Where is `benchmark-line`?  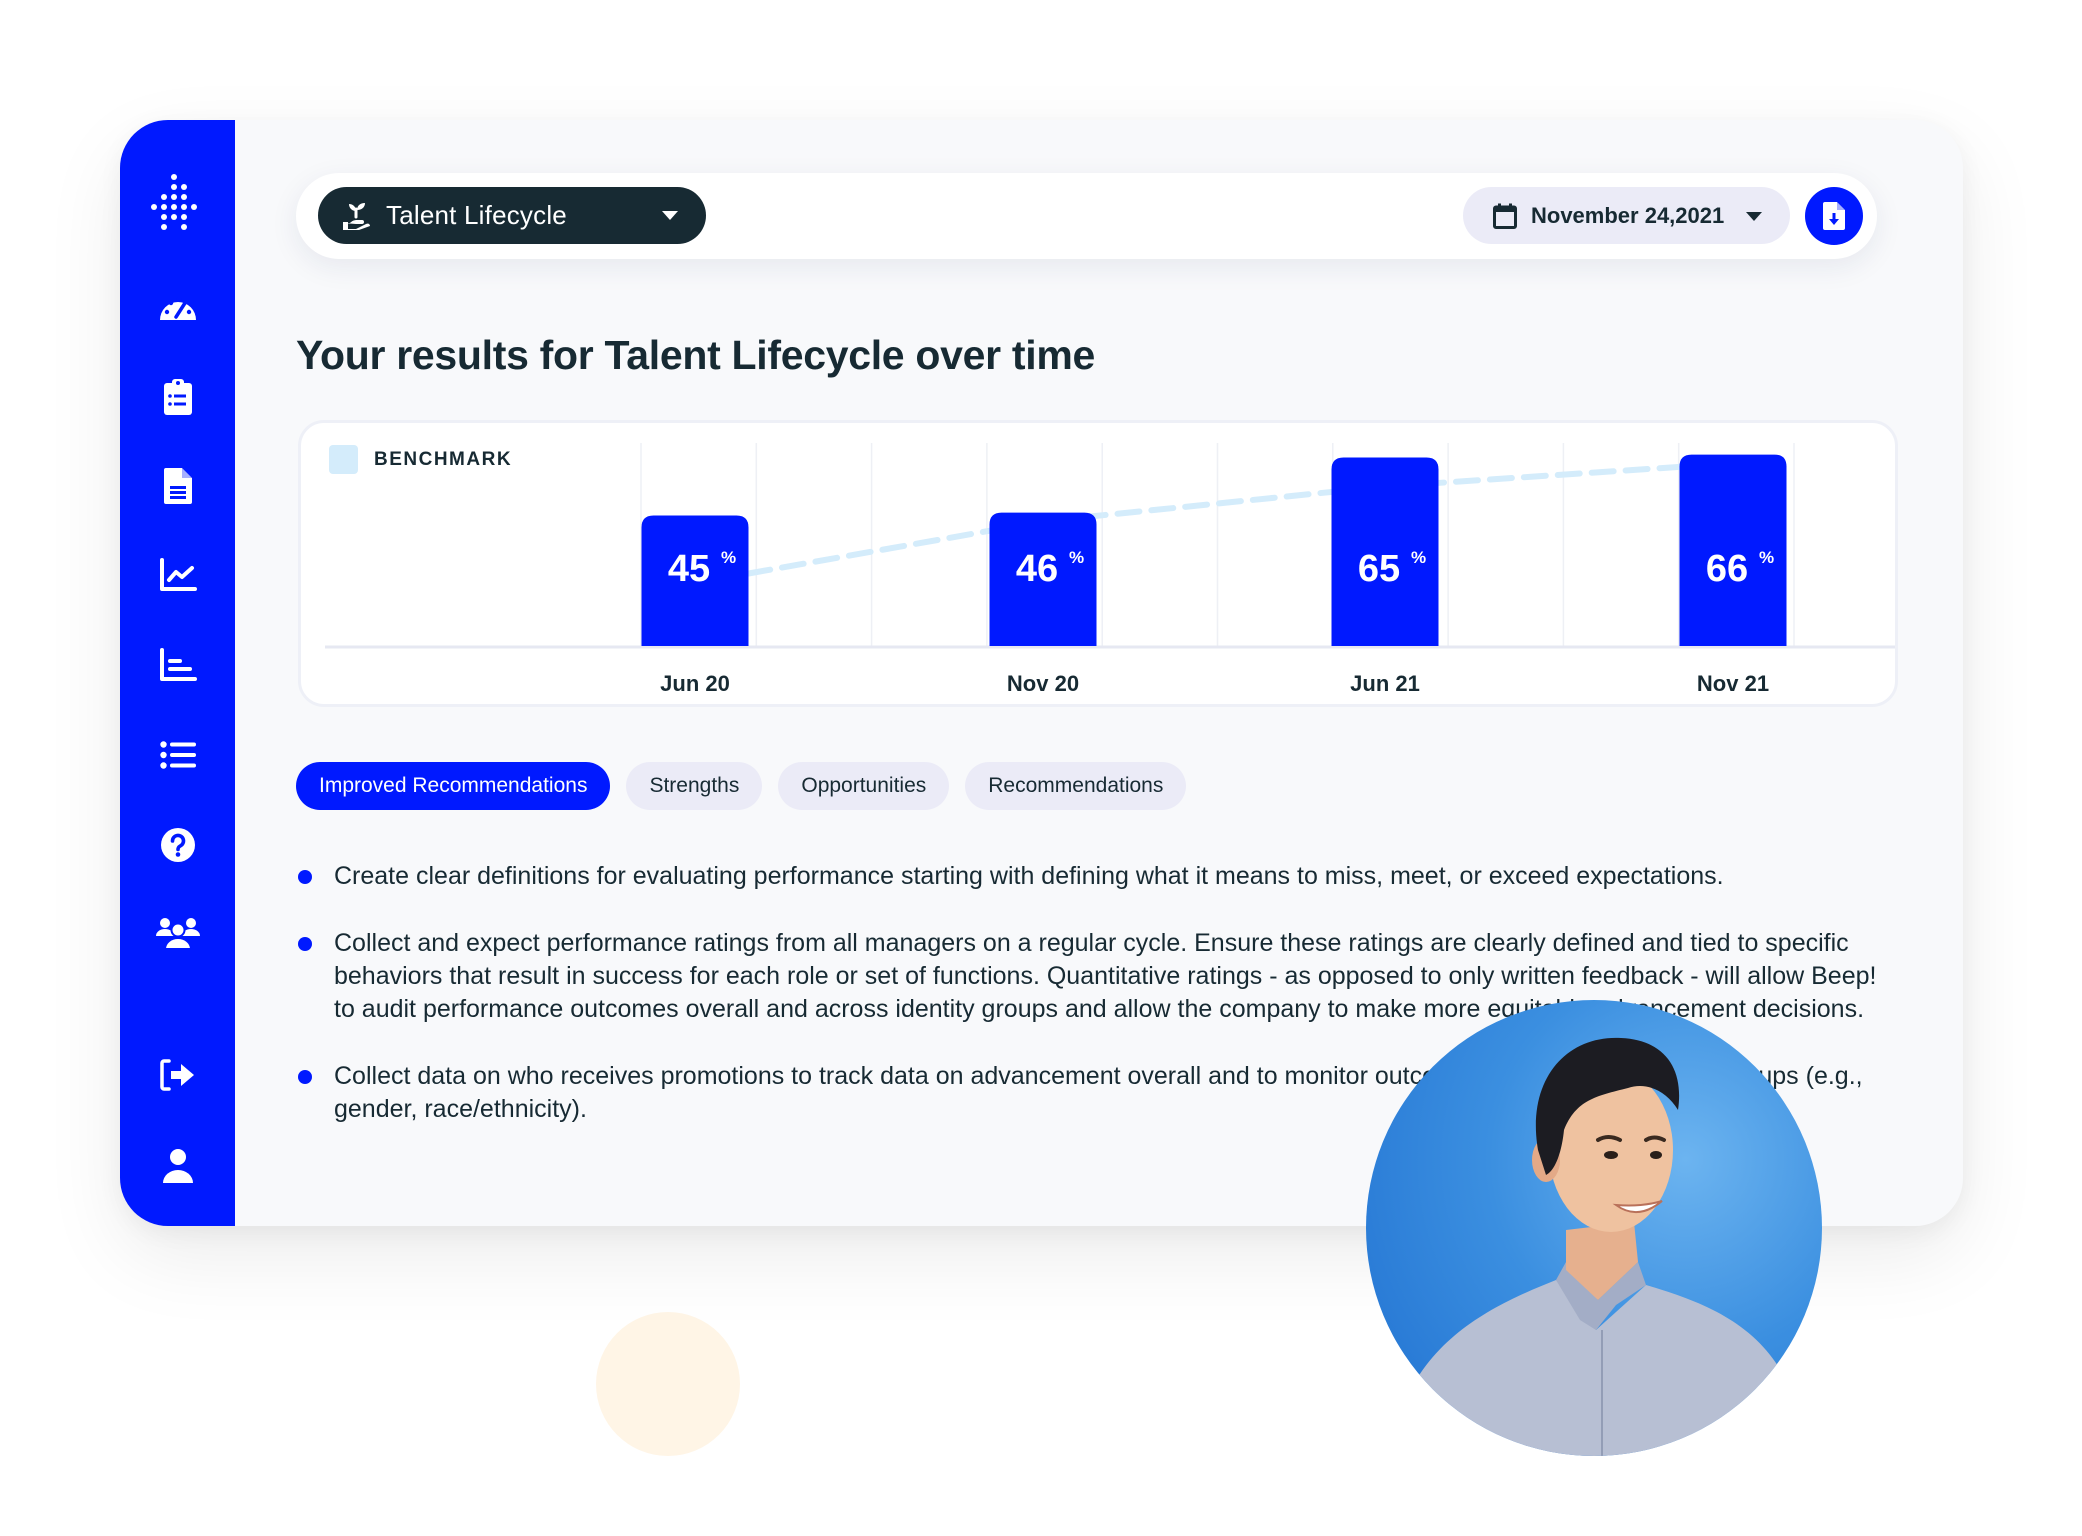
benchmark-line is located at coordinates (1240, 518).